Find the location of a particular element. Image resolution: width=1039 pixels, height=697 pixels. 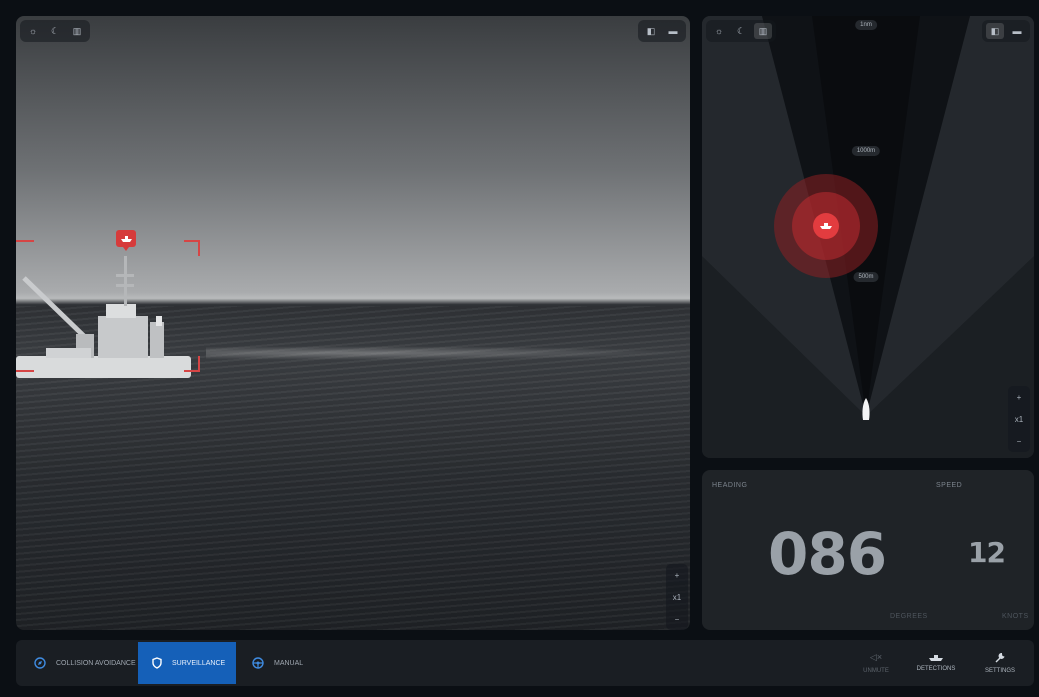

settings-button: SETTINGS is located at coordinates (1000, 663).